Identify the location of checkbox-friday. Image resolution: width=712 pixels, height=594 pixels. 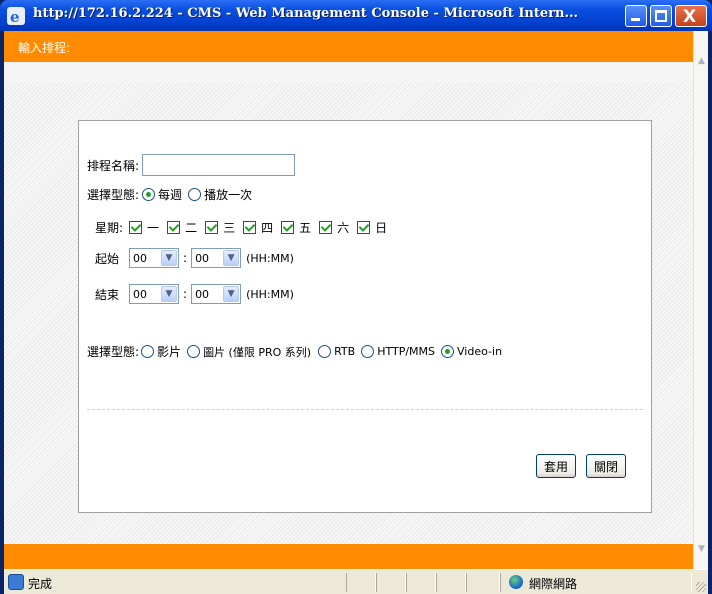
(288, 227).